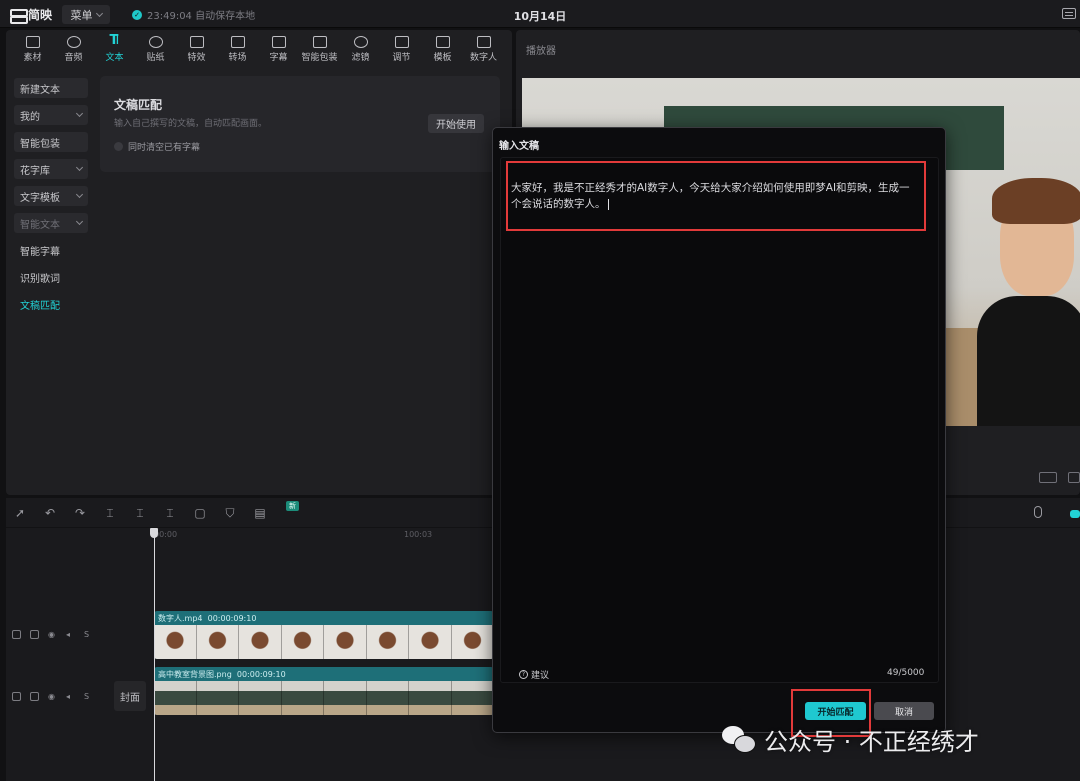 Image resolution: width=1080 pixels, height=781 pixels. Describe the element at coordinates (541, 51) in the screenshot. I see `player-title: 播放器` at that location.